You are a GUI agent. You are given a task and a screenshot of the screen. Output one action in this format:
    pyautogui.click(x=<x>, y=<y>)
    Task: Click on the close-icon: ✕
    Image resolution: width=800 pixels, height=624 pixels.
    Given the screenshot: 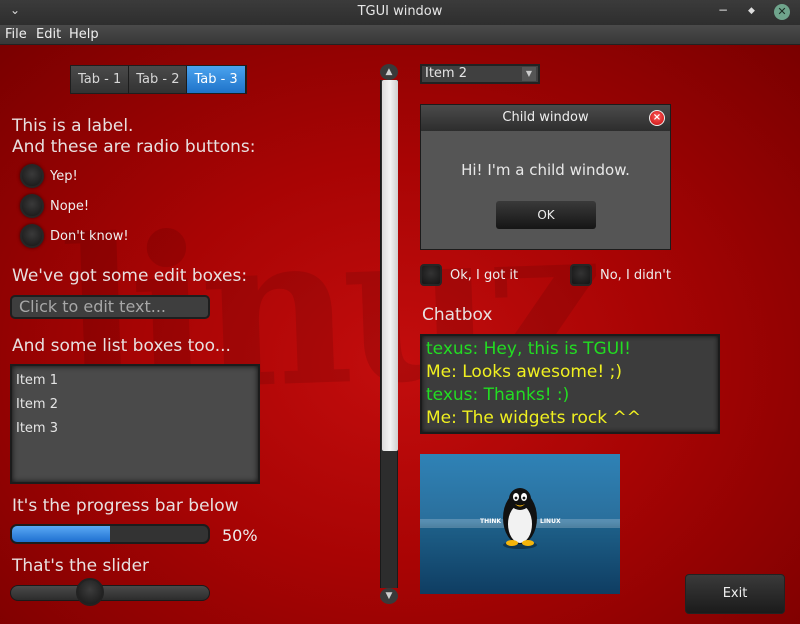 What is the action you would take?
    pyautogui.click(x=782, y=12)
    